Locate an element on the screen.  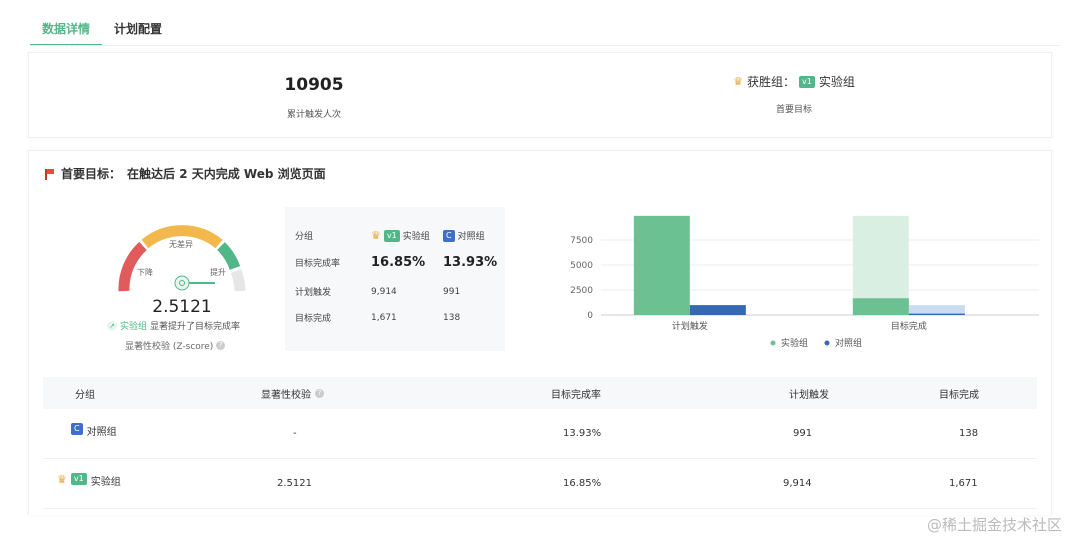
comparison-row: 目标完成 1,671 138 is located at coordinates (397, 318).